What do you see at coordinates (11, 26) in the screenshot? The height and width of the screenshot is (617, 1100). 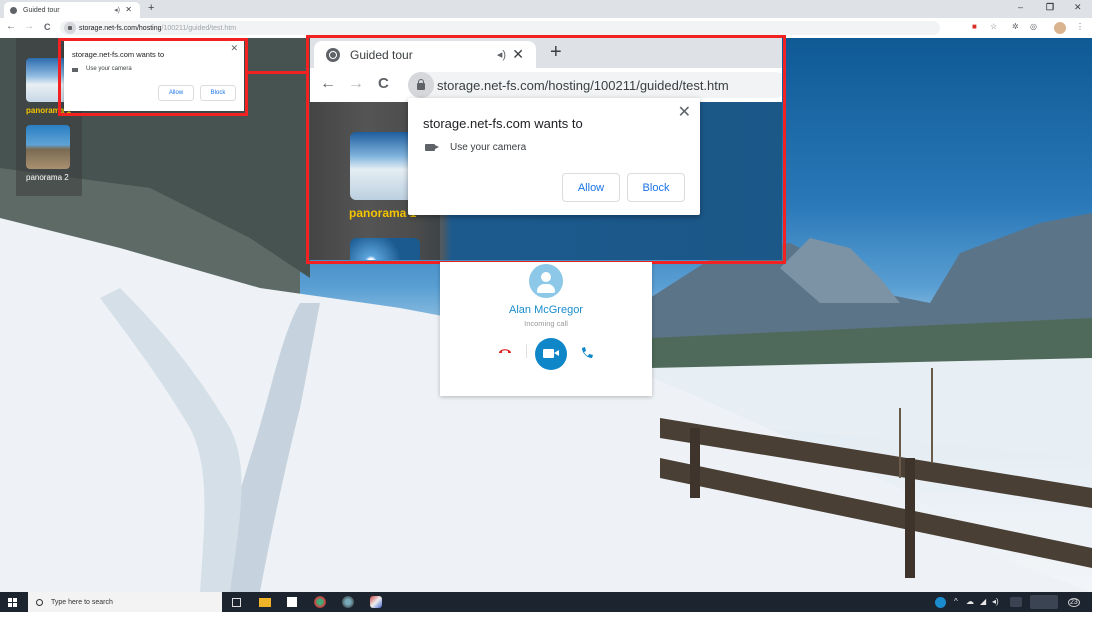 I see `back-button: ←` at bounding box center [11, 26].